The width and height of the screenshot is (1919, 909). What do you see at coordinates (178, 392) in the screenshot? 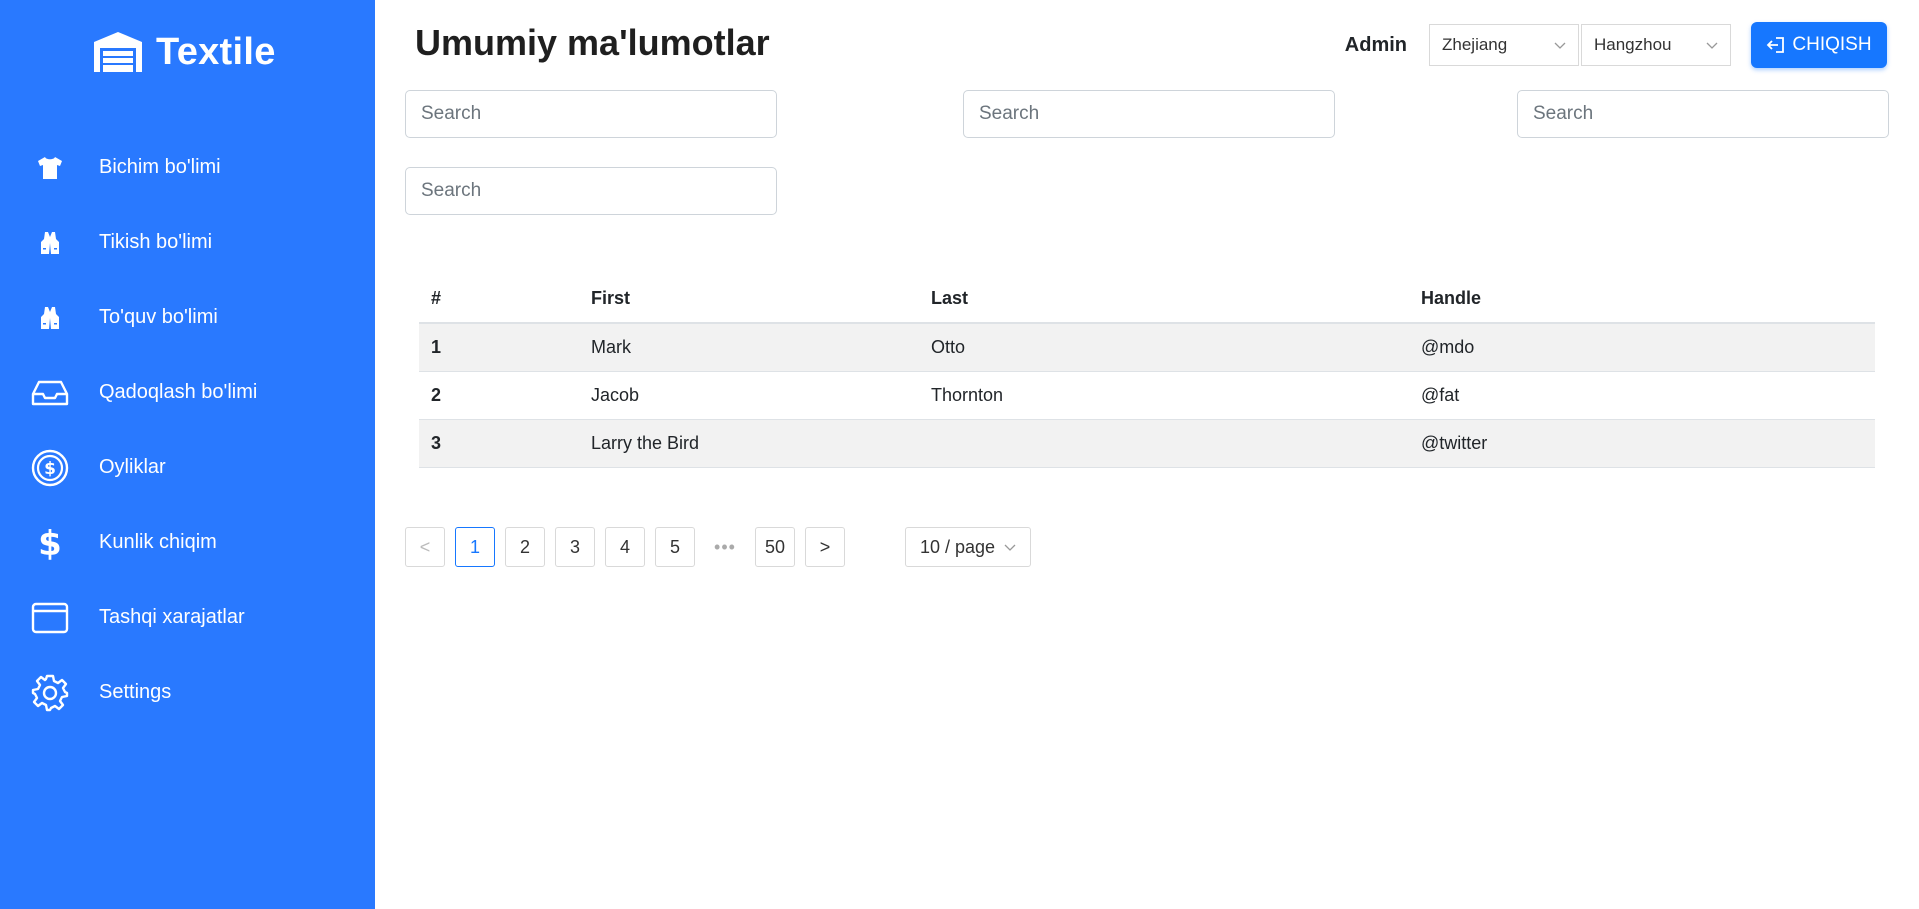
I see `sidebar-item-label: Qadoqlash bo'limi` at bounding box center [178, 392].